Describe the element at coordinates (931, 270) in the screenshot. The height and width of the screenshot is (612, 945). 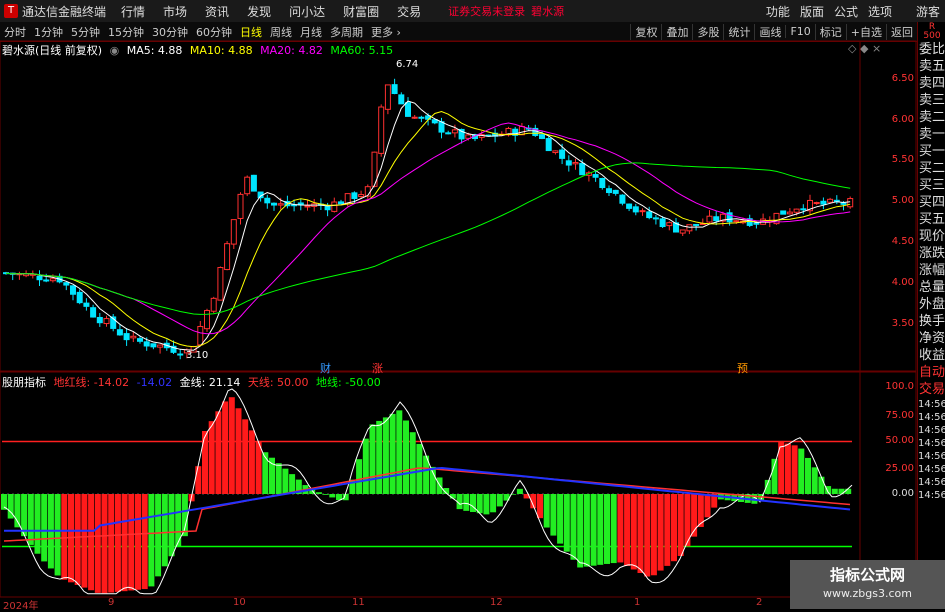
I see `sidebar-item: 涨幅` at that location.